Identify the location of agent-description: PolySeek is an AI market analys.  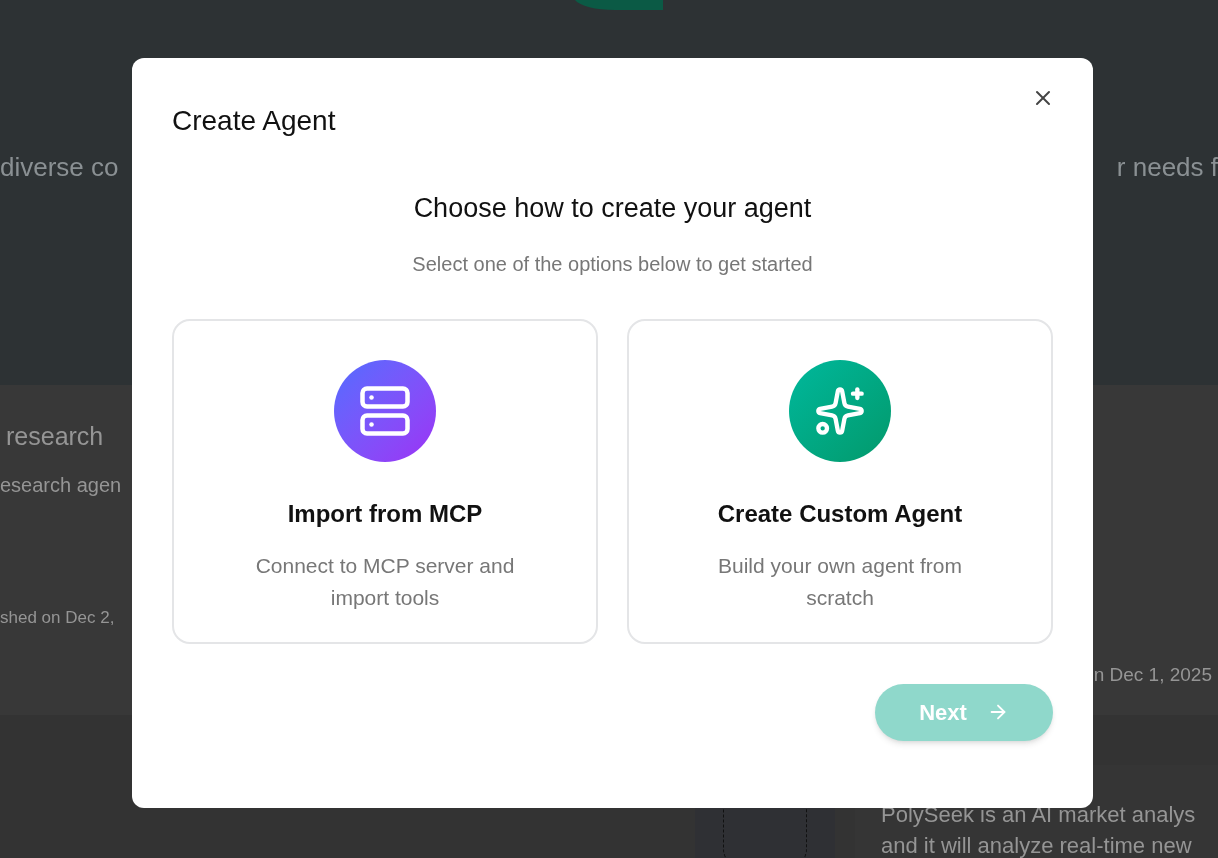
(1039, 815).